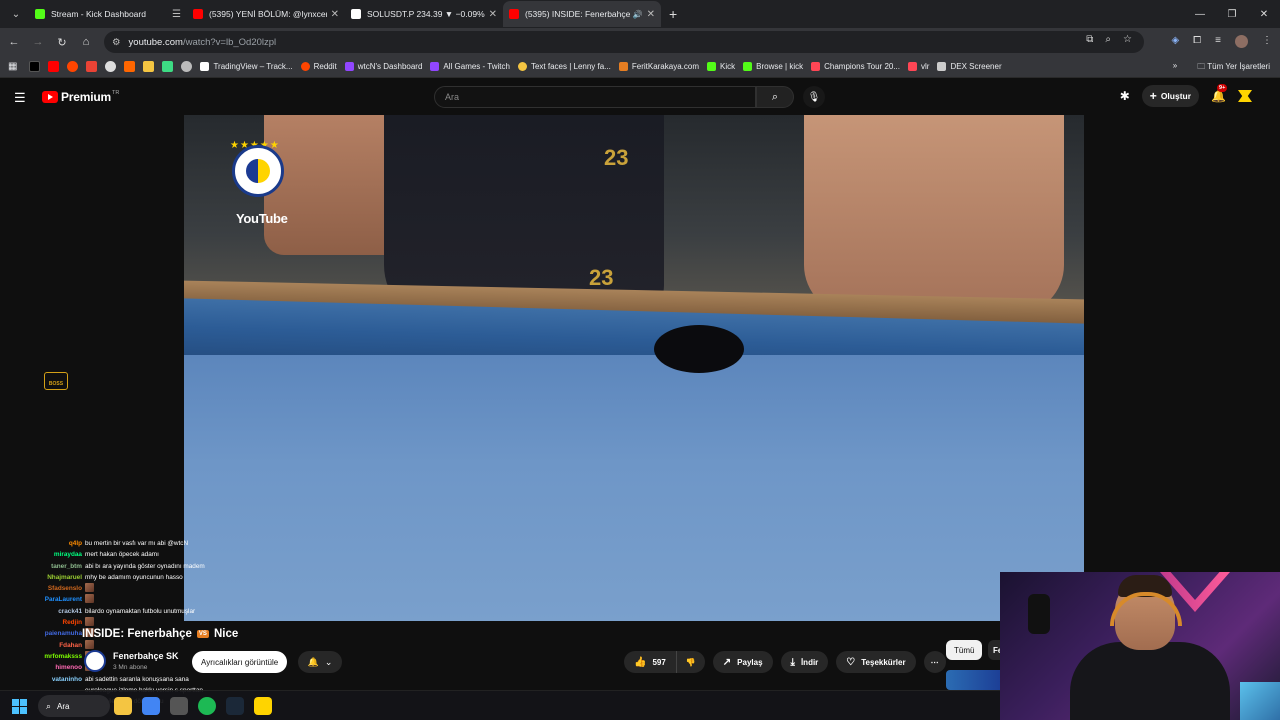 The height and width of the screenshot is (720, 1280). I want to click on bookmark-all-games-twitch: All Games - Twitch, so click(470, 66).